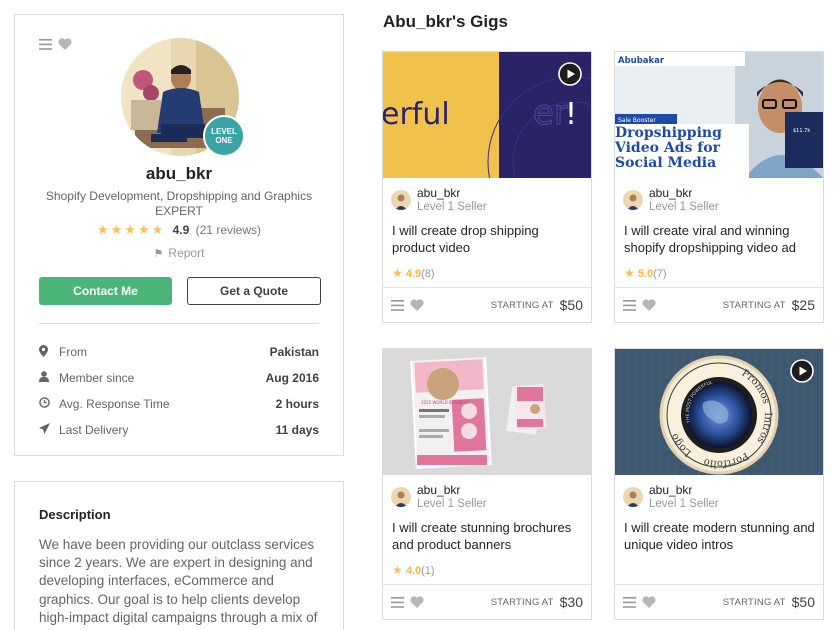 The height and width of the screenshot is (630, 840). What do you see at coordinates (179, 253) in the screenshot?
I see `report-link: ⚑ Report` at bounding box center [179, 253].